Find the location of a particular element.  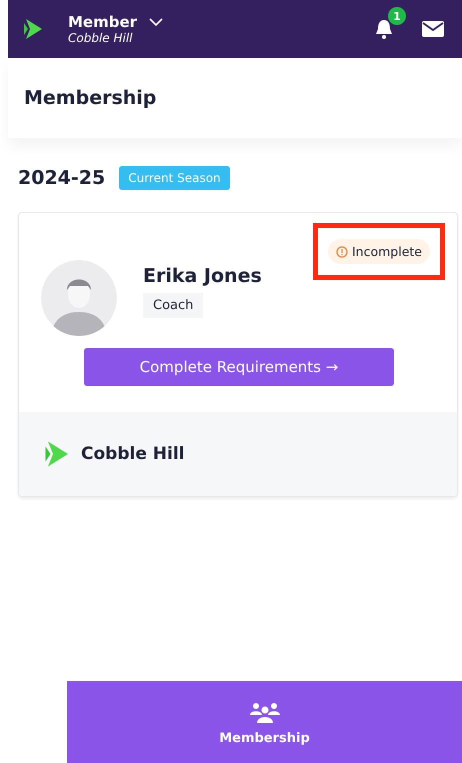

club-label: Cobble Hill is located at coordinates (101, 38).